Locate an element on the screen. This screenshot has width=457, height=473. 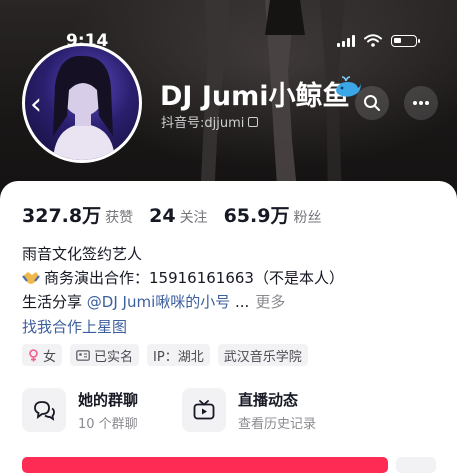
bio-line-2: 商务演出合作：15916161663（不是本人） is located at coordinates (194, 278).